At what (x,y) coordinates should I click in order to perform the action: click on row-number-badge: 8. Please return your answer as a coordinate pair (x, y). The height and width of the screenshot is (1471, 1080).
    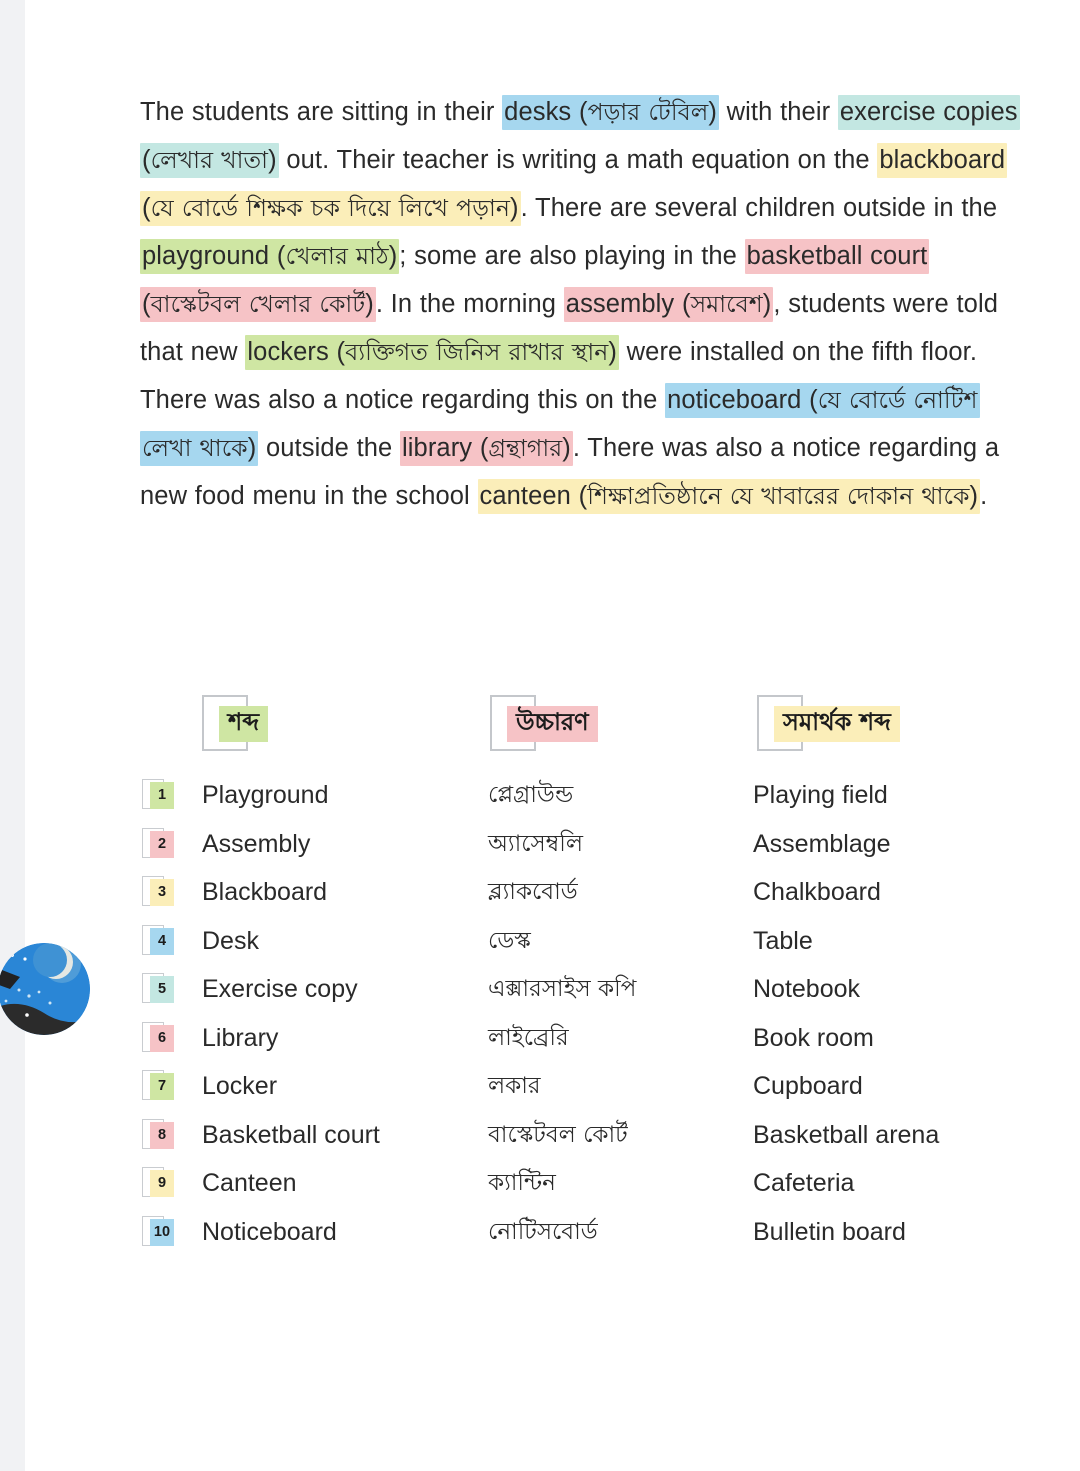
    Looking at the image, I should click on (162, 1135).